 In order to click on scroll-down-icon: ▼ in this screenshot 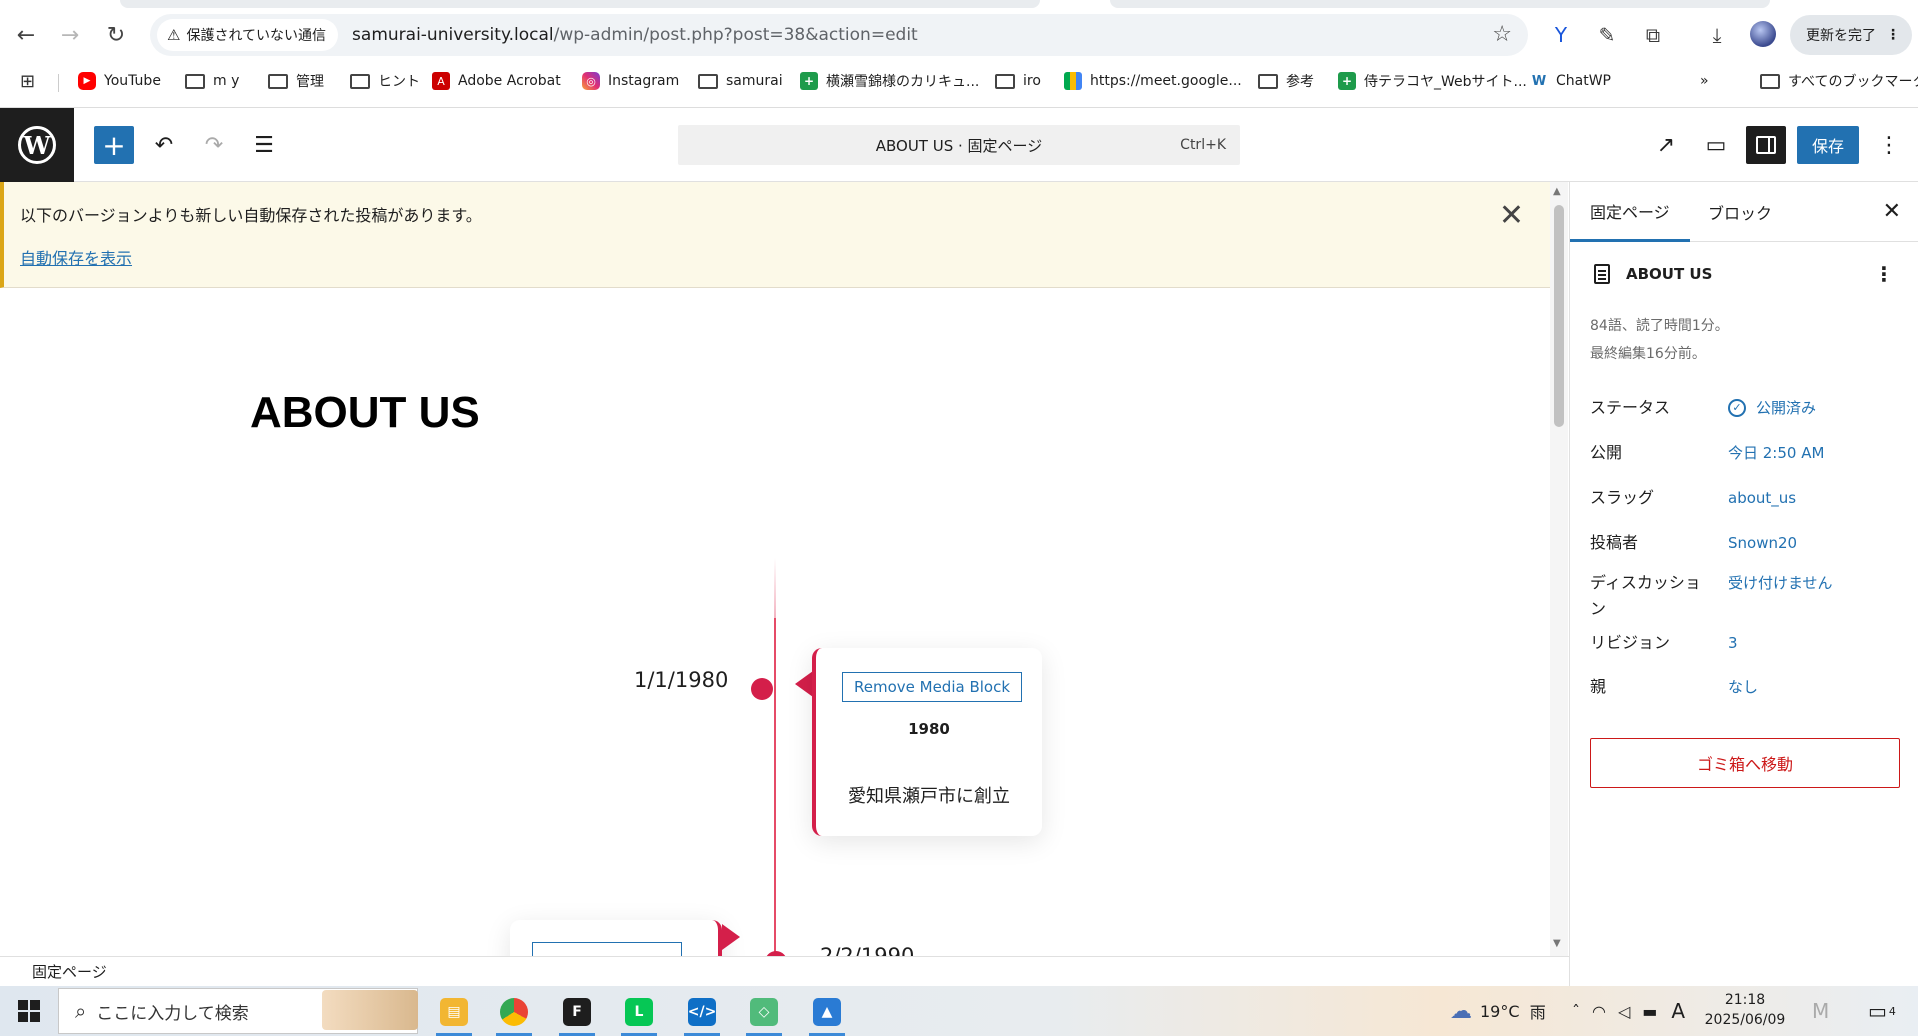, I will do `click(1557, 943)`.